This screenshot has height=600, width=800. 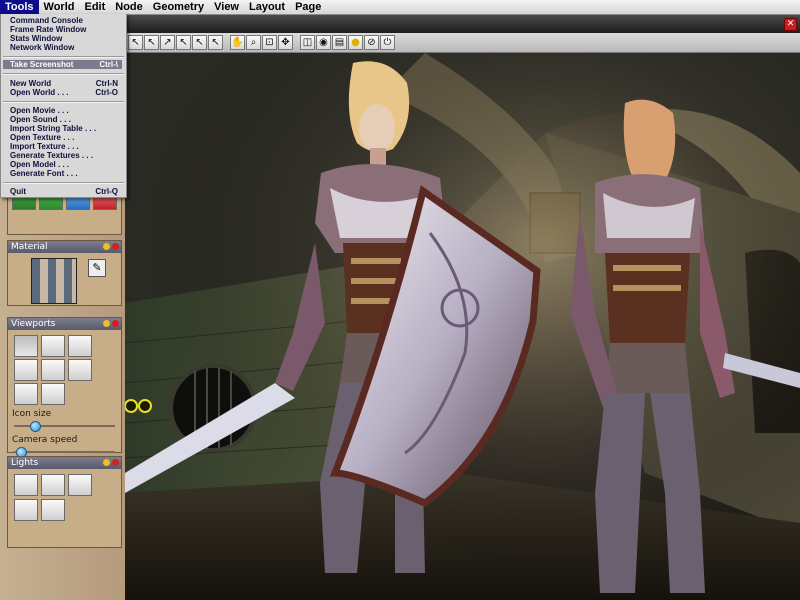 What do you see at coordinates (53, 485) in the screenshot?
I see `omni-light-icon` at bounding box center [53, 485].